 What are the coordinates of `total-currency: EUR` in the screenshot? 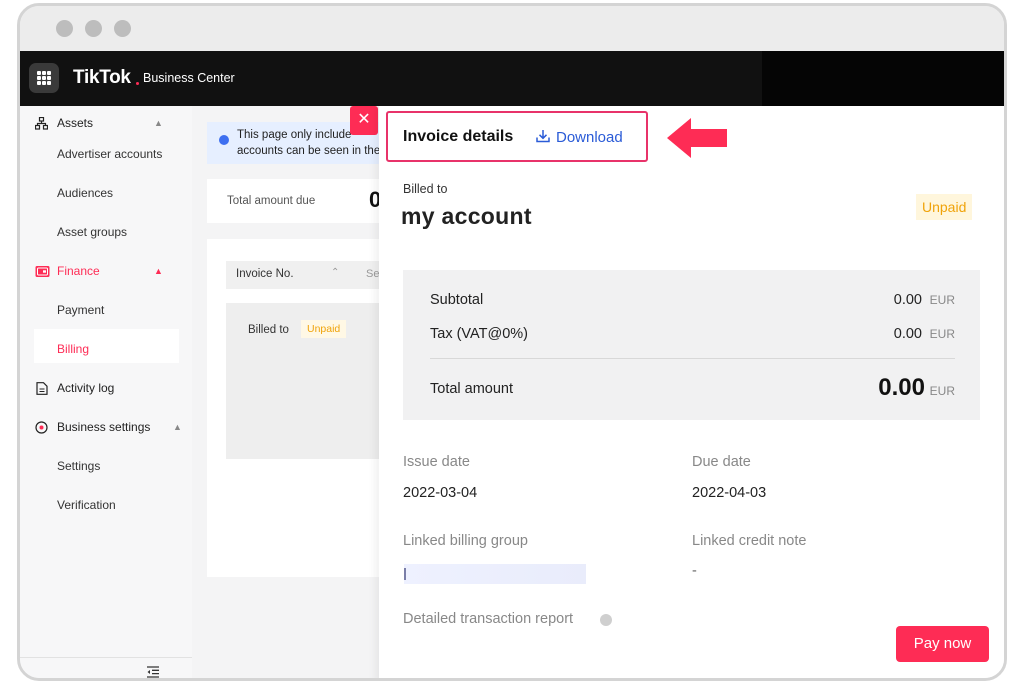 It's located at (942, 391).